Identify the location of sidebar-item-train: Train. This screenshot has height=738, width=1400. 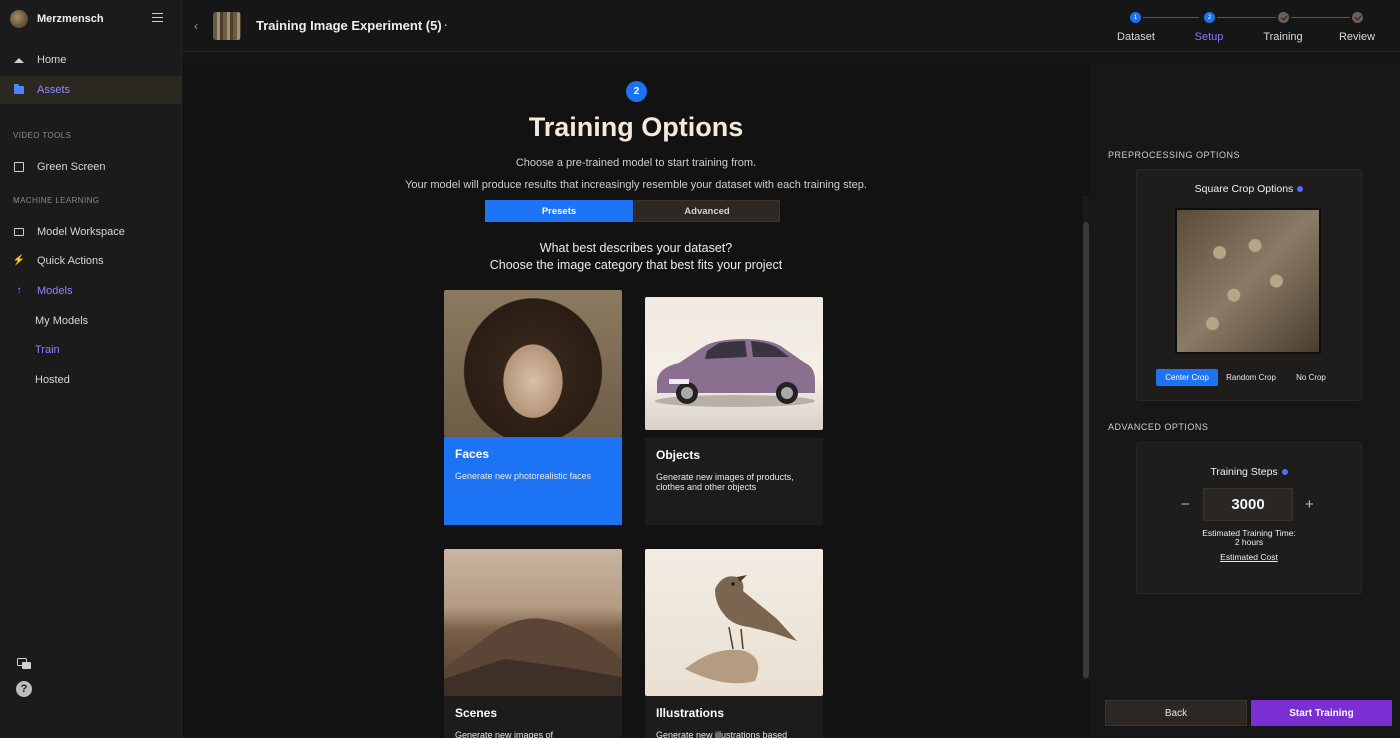
(91, 350).